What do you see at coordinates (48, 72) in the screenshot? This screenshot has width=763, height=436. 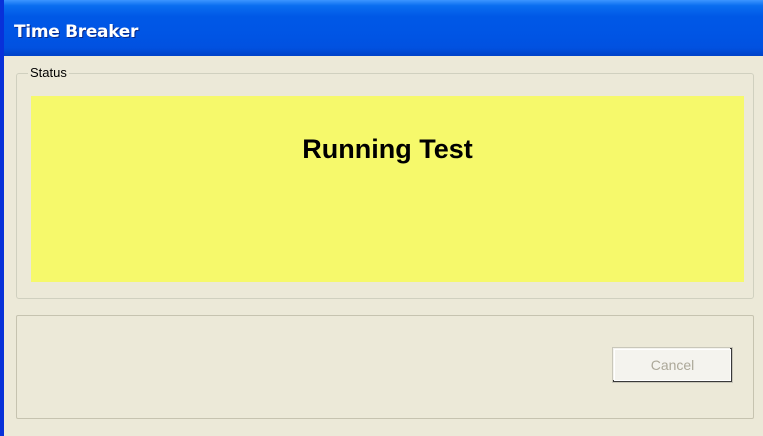 I see `status-group-label: Status` at bounding box center [48, 72].